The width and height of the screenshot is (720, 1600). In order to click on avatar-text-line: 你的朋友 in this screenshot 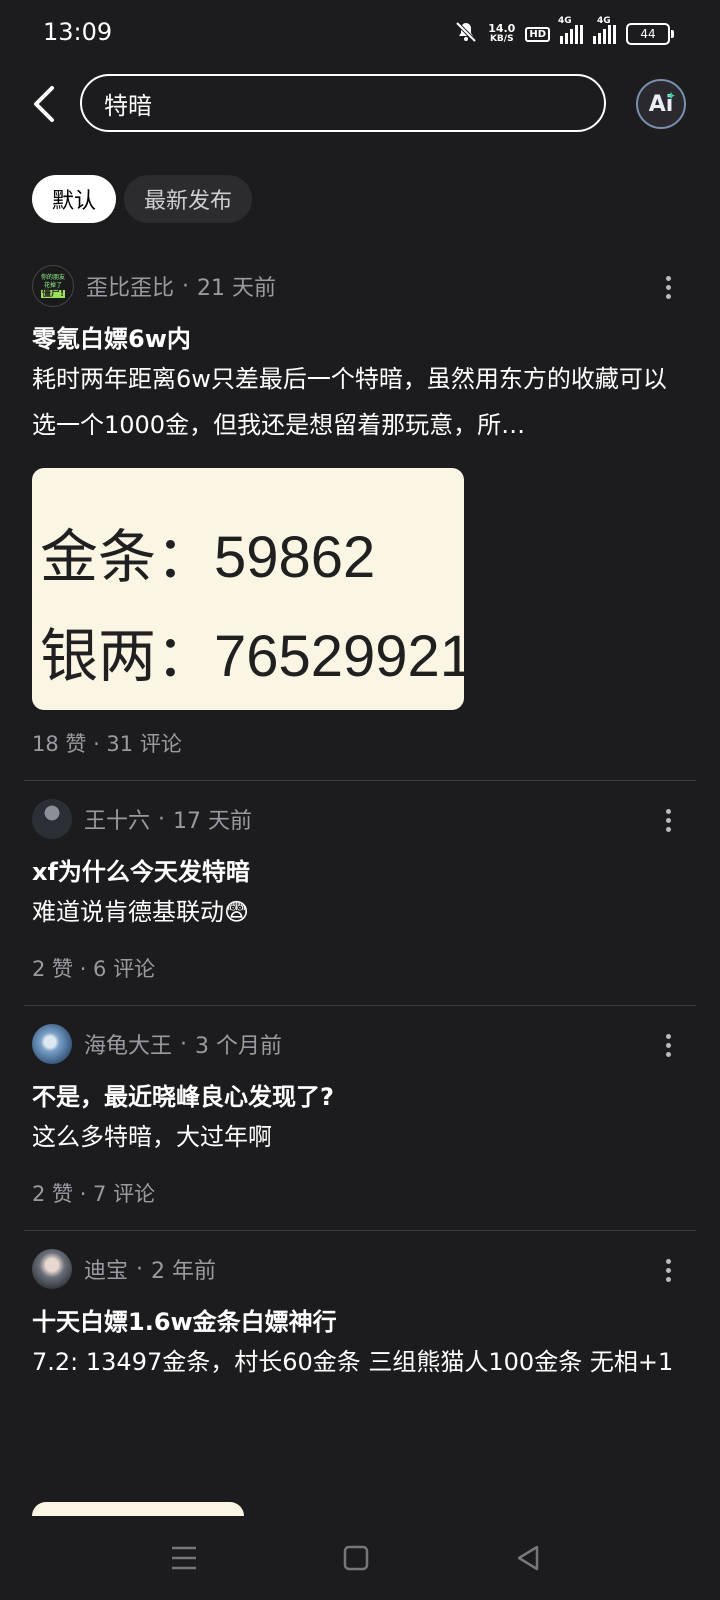, I will do `click(52, 277)`.